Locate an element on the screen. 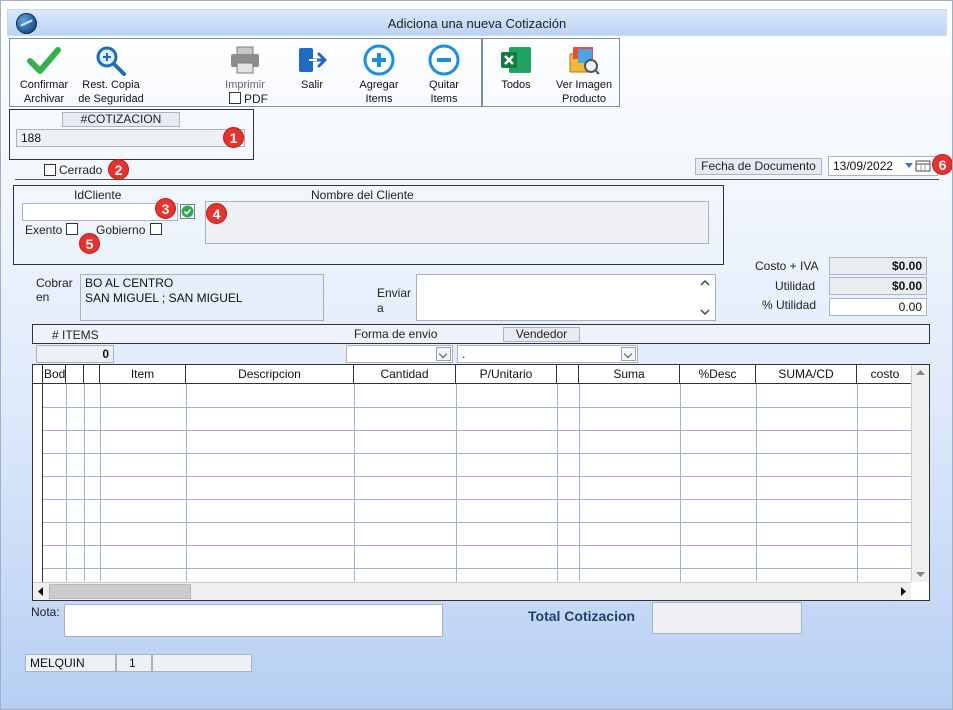 The image size is (953, 710). cobrar-label-line2: en is located at coordinates (43, 297).